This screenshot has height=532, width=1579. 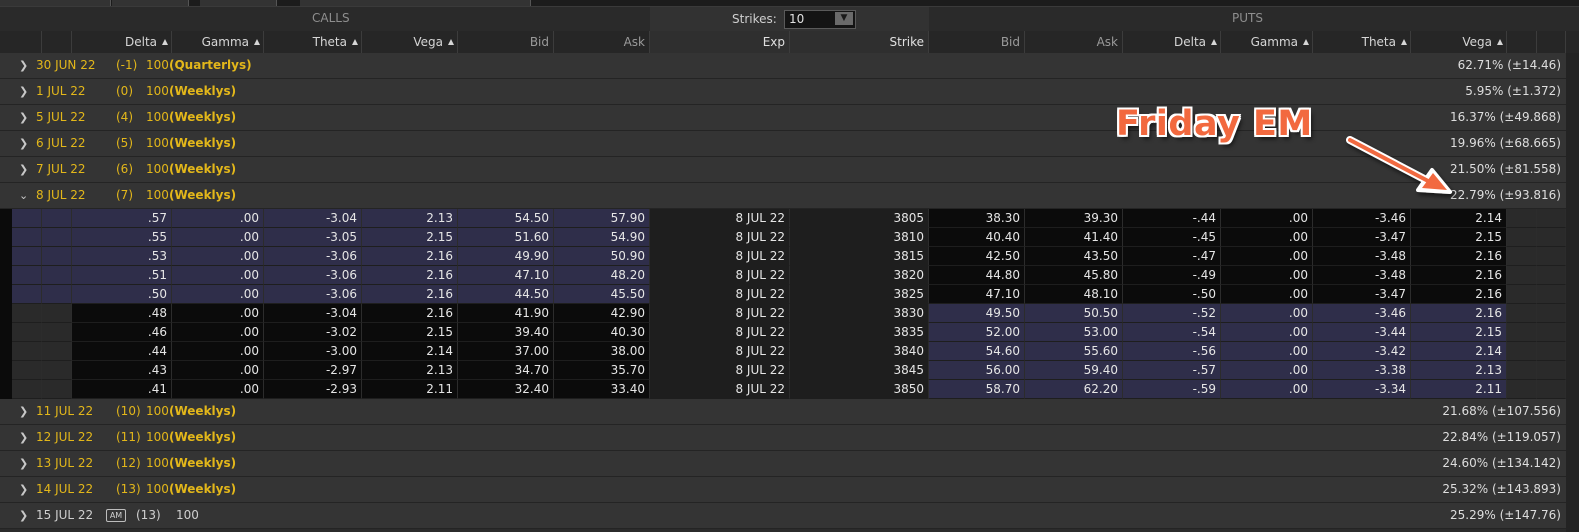 I want to click on cell-c-theta: -3.02, so click(x=313, y=332).